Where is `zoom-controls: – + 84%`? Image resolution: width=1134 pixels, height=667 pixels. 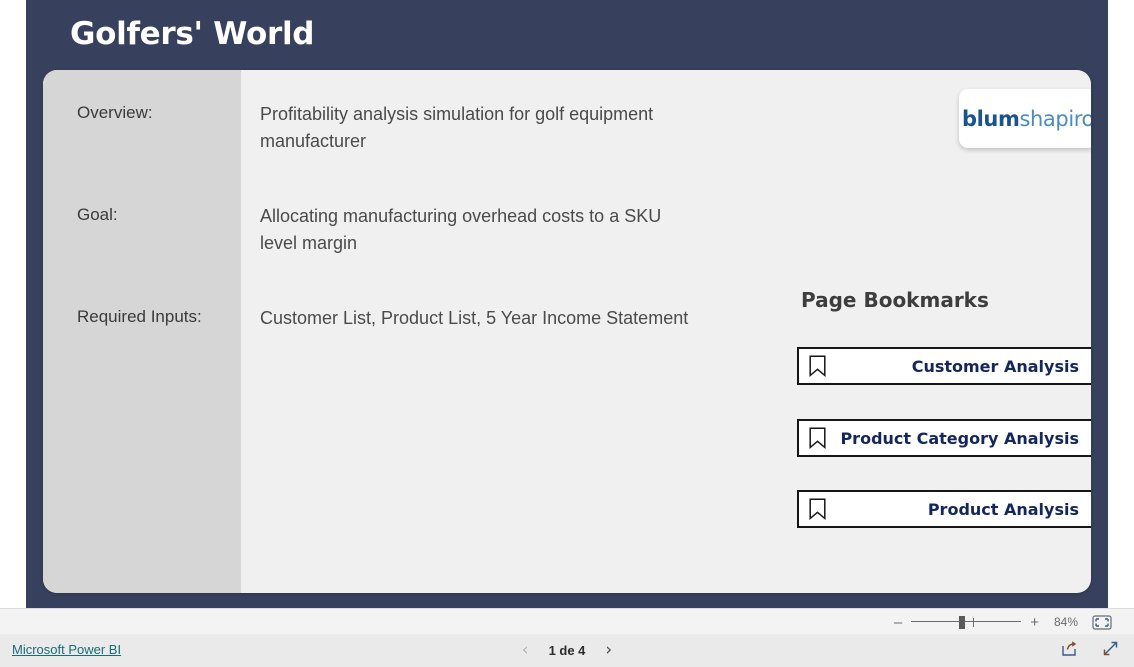
zoom-controls: – + 84% is located at coordinates (1003, 622).